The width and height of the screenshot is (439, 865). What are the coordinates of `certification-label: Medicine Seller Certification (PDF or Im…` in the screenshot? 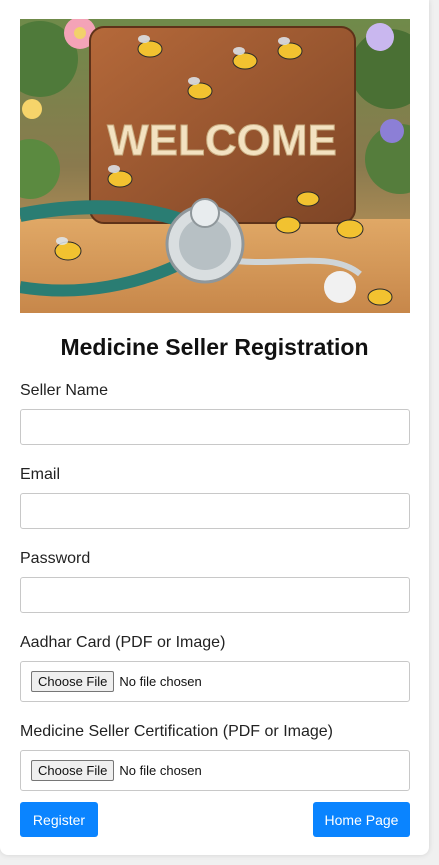 It's located at (176, 731).